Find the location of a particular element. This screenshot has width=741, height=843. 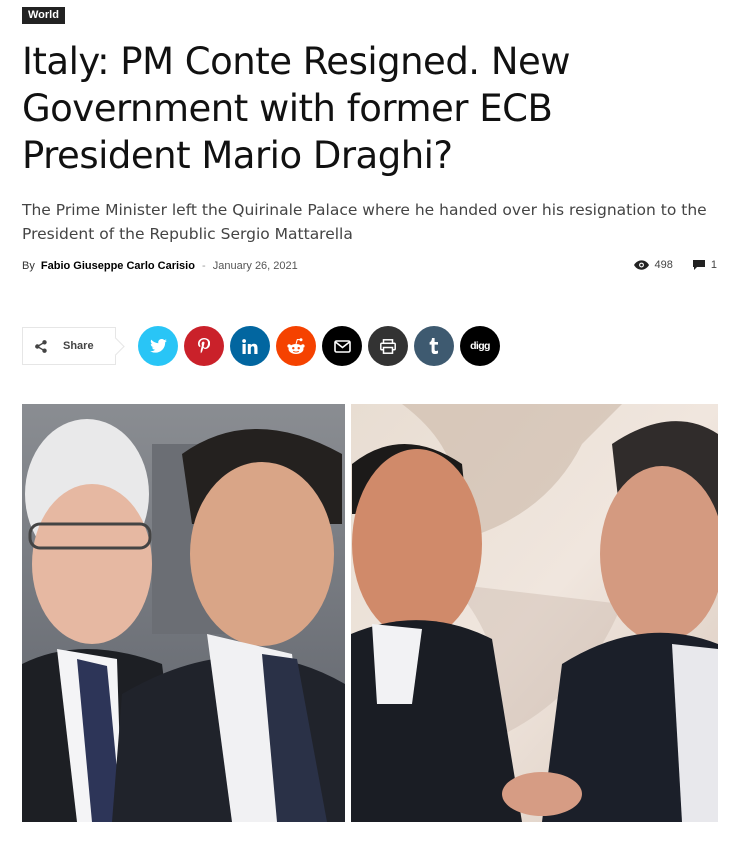

digg-icon: digg is located at coordinates (480, 346).